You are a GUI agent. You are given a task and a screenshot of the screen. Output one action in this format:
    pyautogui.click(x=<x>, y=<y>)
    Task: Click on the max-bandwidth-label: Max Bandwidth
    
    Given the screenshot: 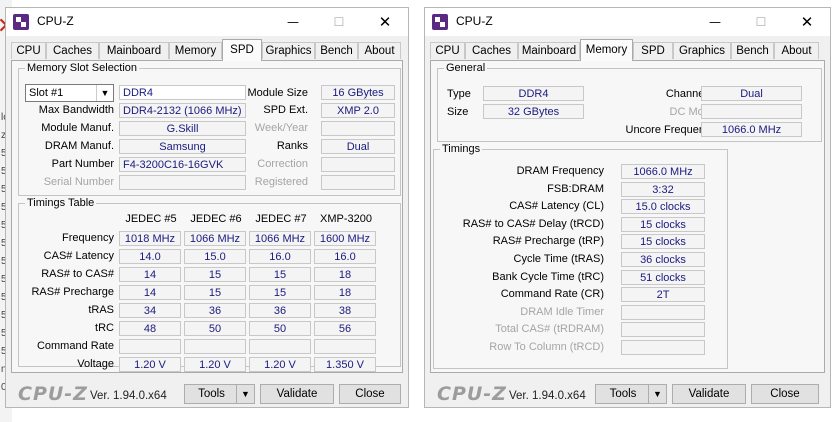 What is the action you would take?
    pyautogui.click(x=76, y=110)
    